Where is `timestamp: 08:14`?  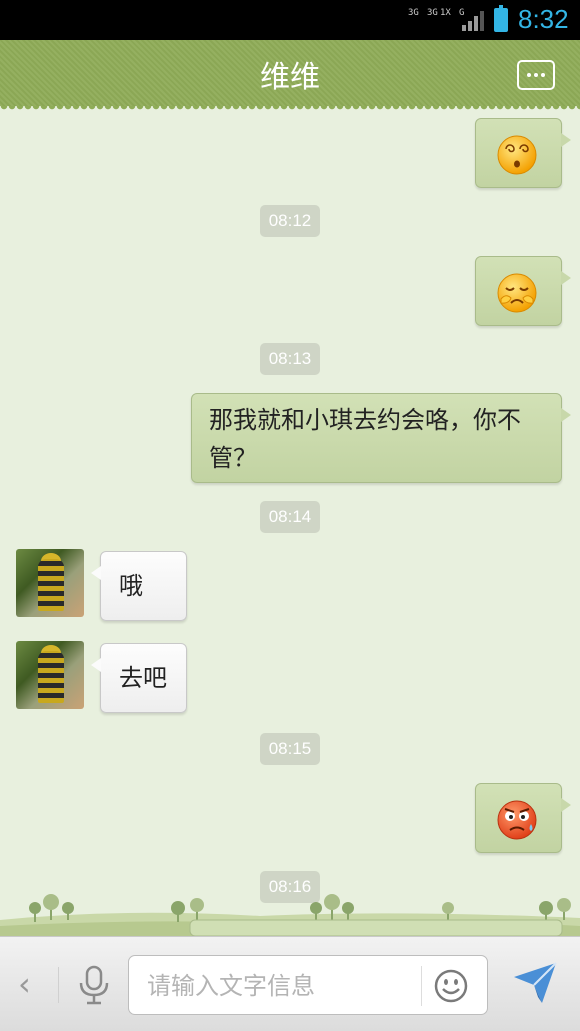 timestamp: 08:14 is located at coordinates (290, 517).